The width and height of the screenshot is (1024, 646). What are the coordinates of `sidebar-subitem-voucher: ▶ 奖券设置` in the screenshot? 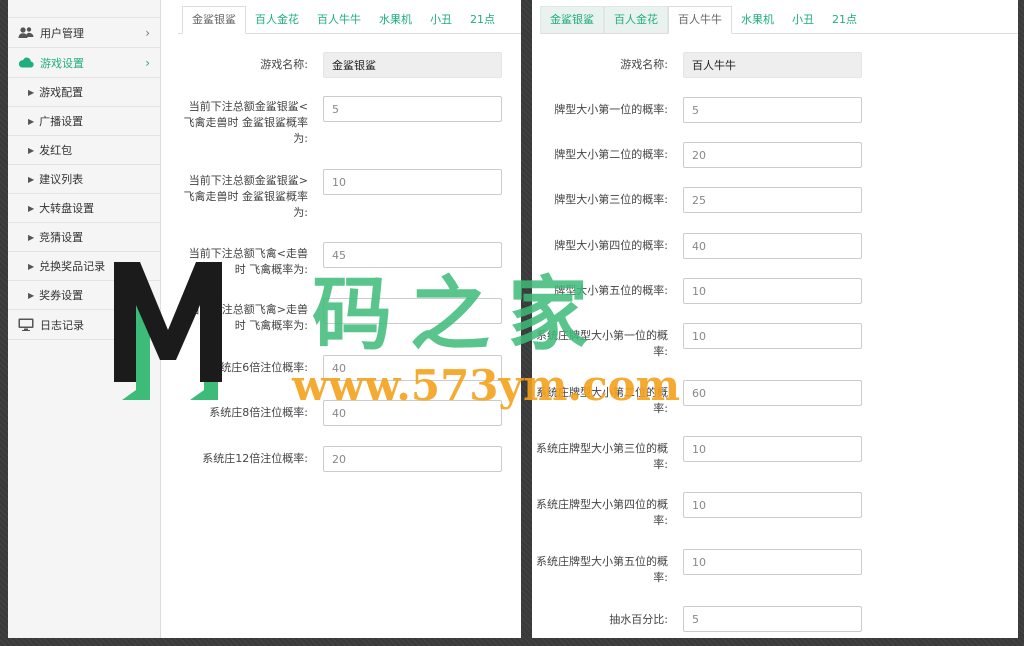 It's located at (84, 295).